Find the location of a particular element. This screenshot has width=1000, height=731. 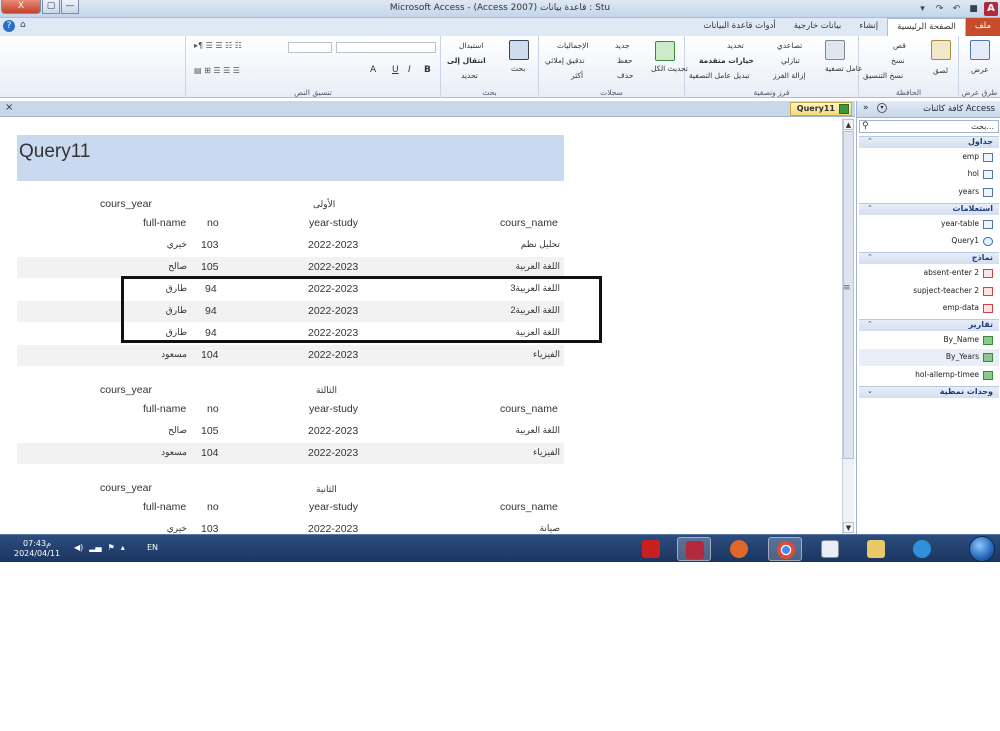

more-button: أكثر is located at coordinates (577, 75).